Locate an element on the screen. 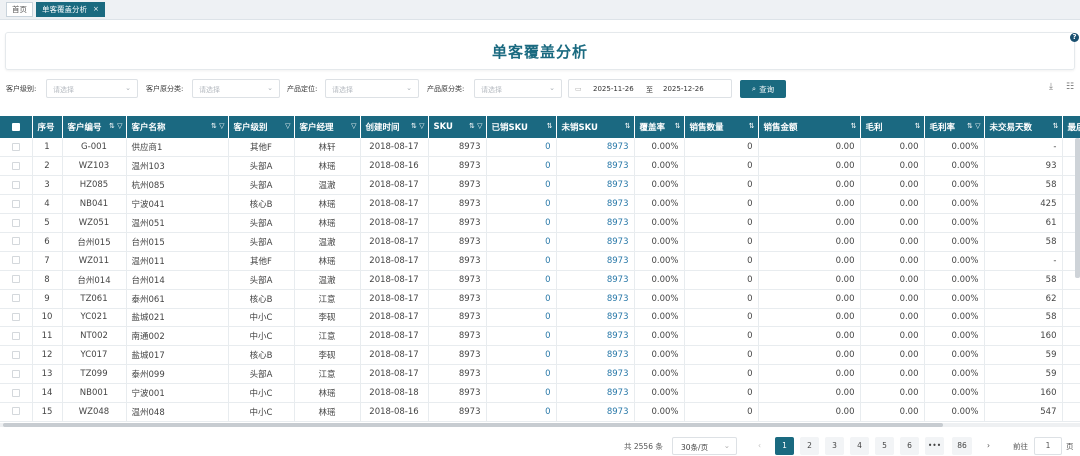 The image size is (1080, 456). scrollbar-thumb is located at coordinates (473, 425).